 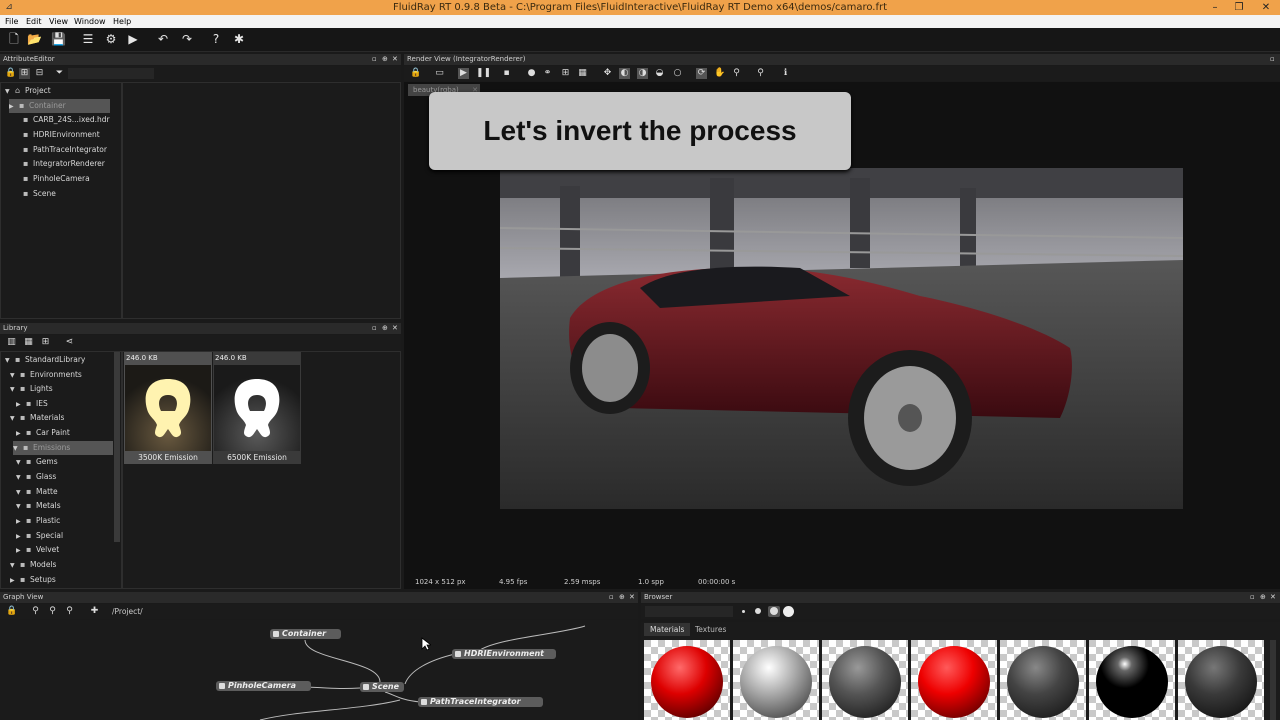 I want to click on picker-icon: ⚲, so click(x=760, y=73).